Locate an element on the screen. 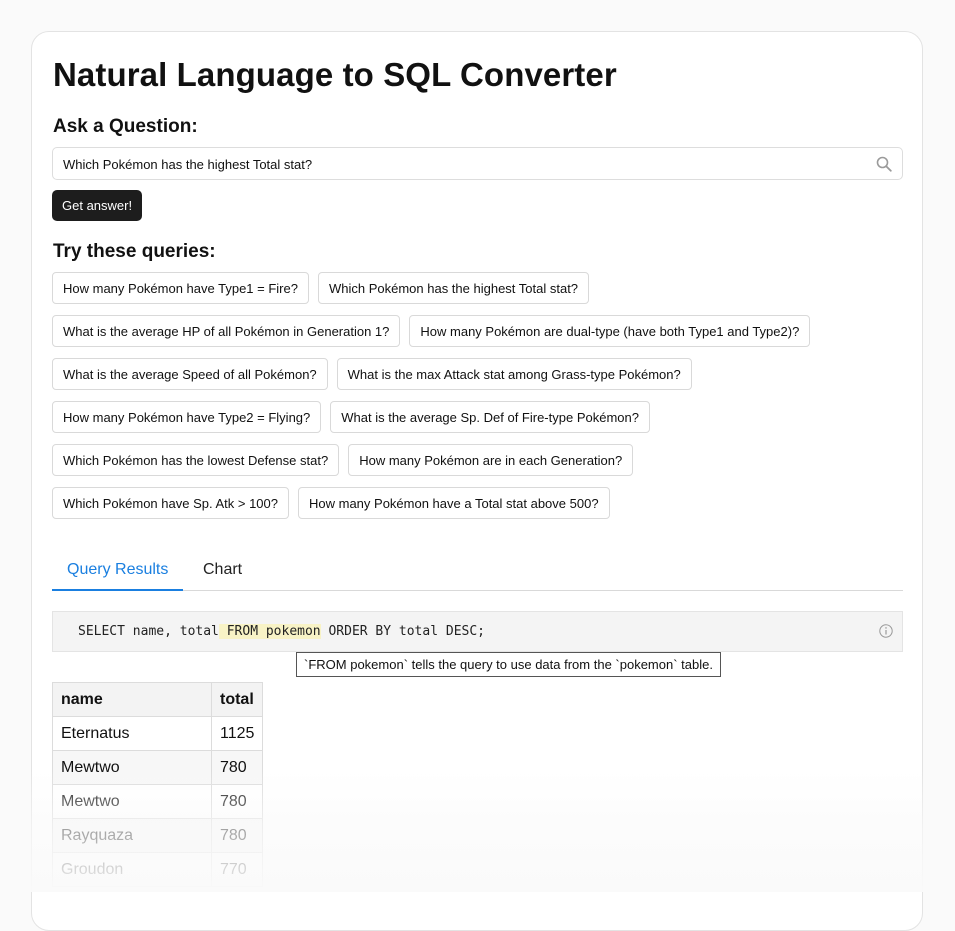 The width and height of the screenshot is (955, 931). table-cell: 1125 is located at coordinates (237, 733).